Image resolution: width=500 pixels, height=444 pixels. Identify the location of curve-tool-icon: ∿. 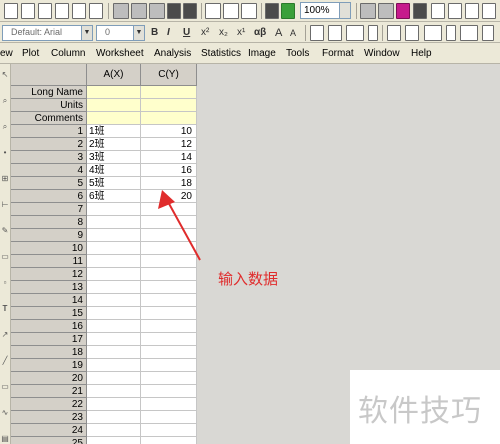
(5, 413).